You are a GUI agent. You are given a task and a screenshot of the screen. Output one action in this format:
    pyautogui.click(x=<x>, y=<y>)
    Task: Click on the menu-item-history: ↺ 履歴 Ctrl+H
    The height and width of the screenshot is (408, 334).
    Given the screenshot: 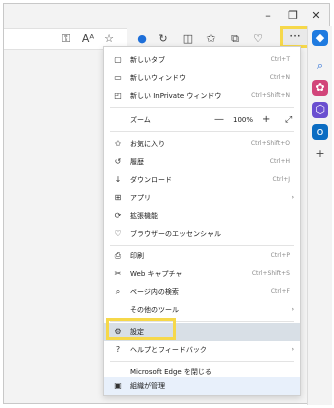 What is the action you would take?
    pyautogui.click(x=202, y=162)
    